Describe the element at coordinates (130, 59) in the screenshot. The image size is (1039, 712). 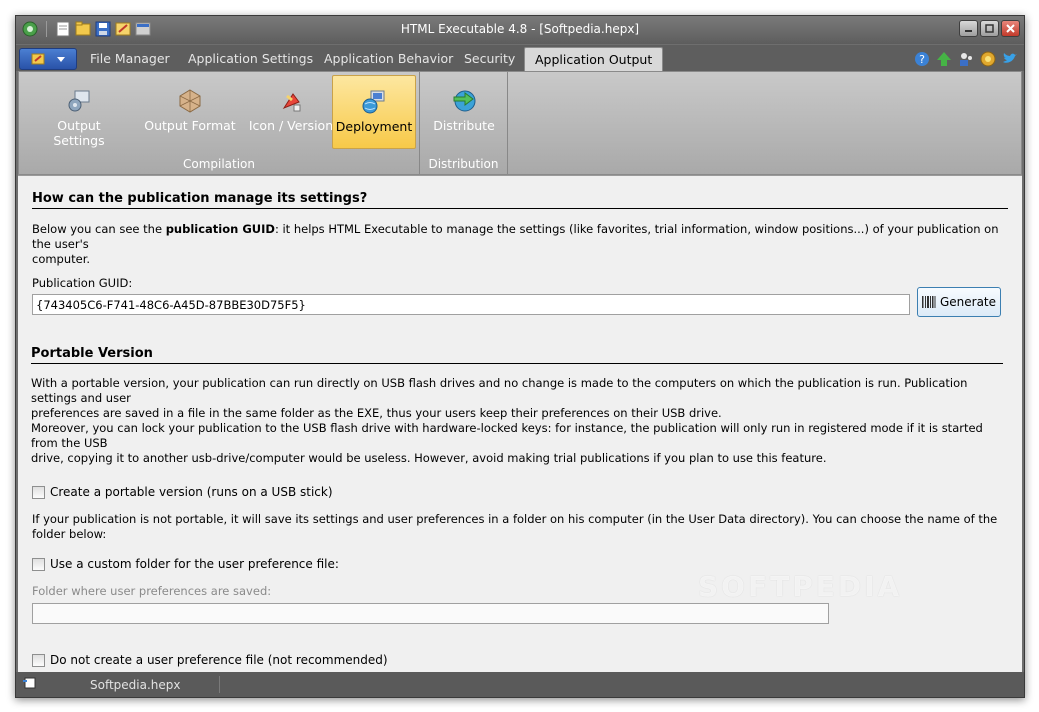
I see `tab-file-manager: File Manager` at that location.